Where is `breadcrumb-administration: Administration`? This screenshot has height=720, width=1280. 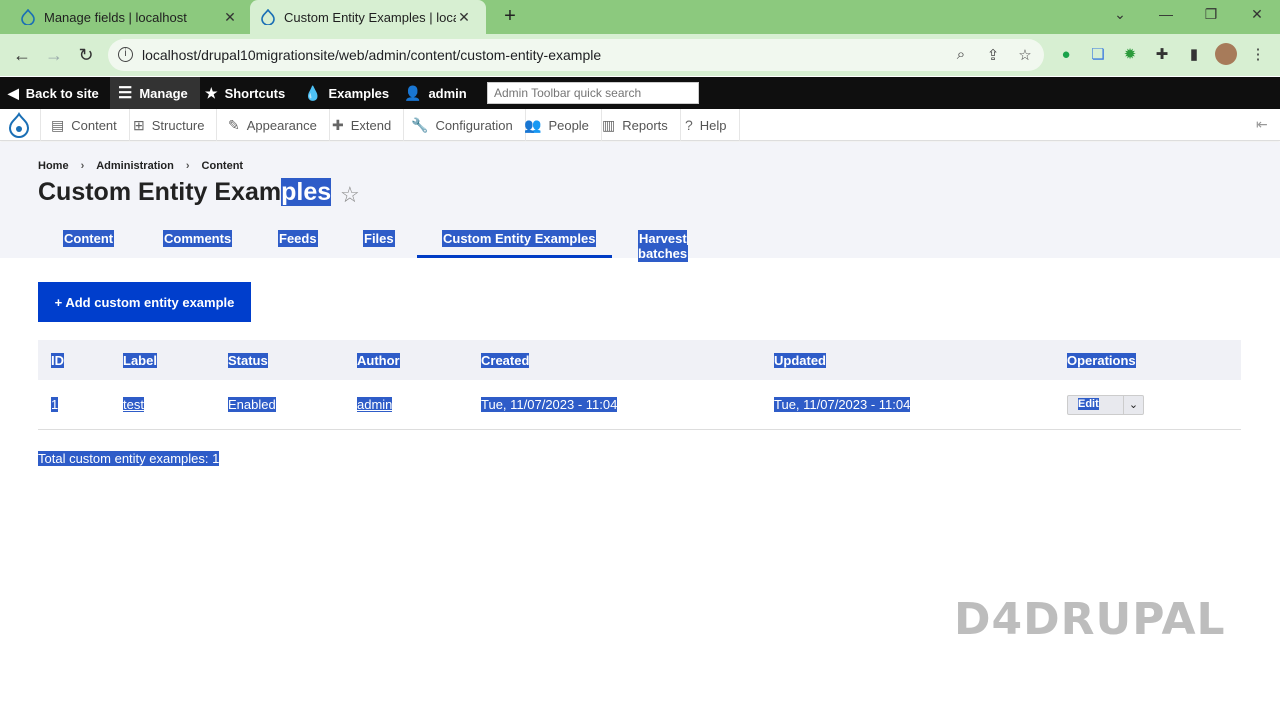 breadcrumb-administration: Administration is located at coordinates (135, 166).